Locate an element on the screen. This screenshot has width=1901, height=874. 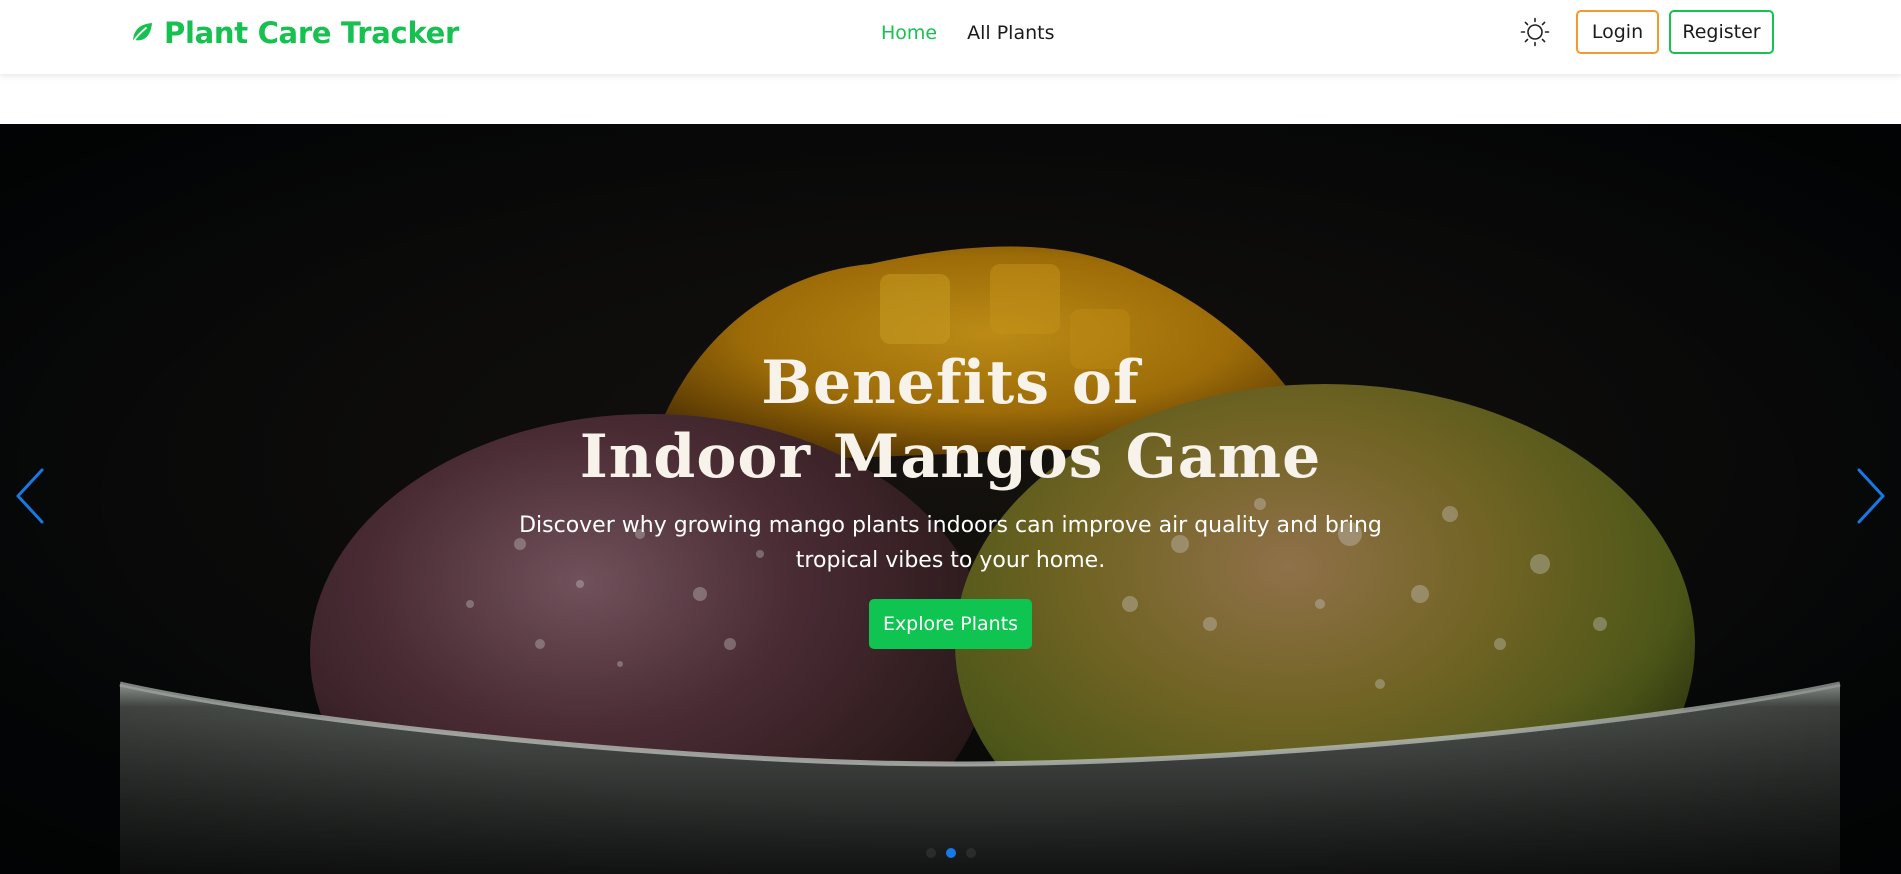
chevron-left-icon is located at coordinates (30, 498).